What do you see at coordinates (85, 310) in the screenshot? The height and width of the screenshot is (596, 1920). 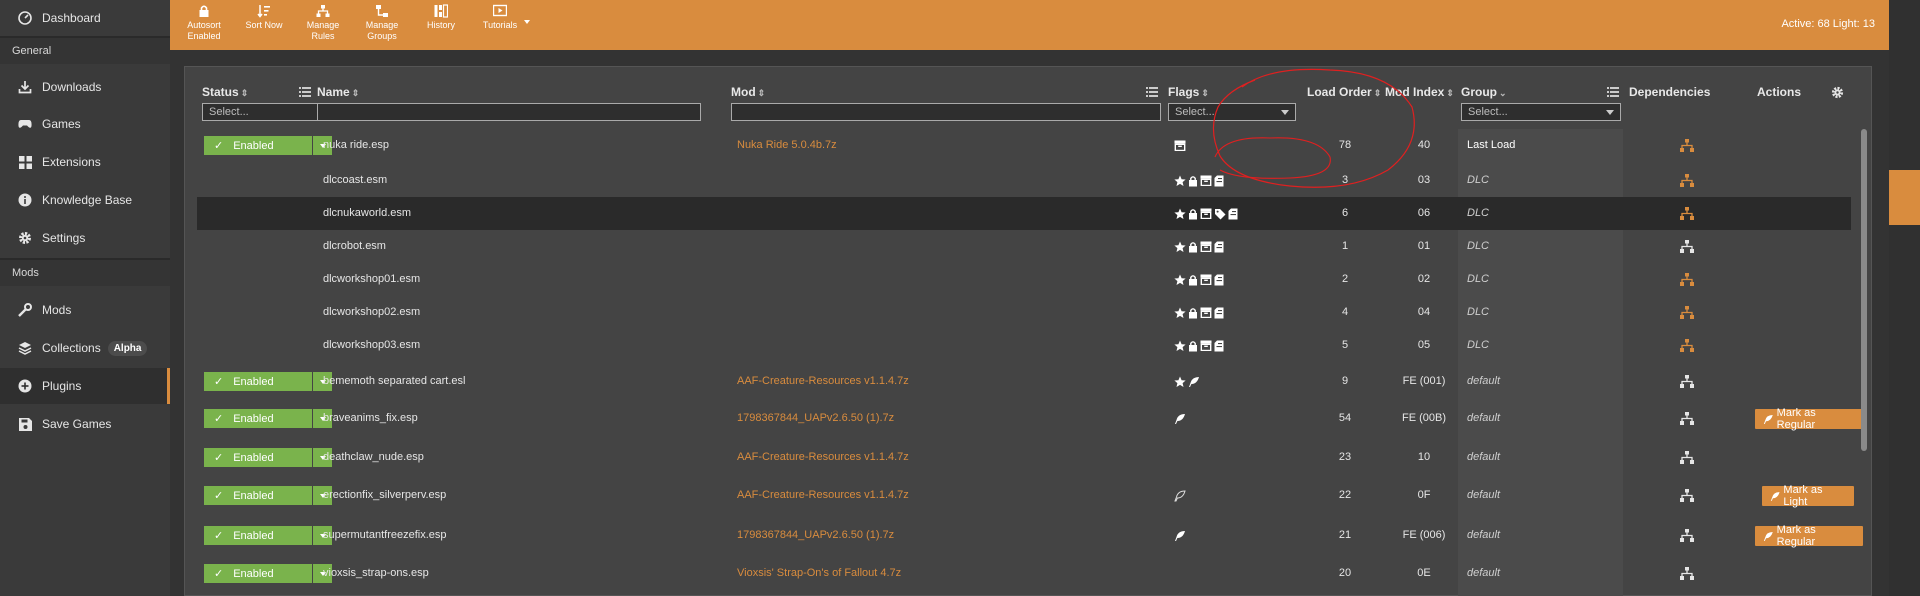 I see `sidebar-item-mods: Mods` at bounding box center [85, 310].